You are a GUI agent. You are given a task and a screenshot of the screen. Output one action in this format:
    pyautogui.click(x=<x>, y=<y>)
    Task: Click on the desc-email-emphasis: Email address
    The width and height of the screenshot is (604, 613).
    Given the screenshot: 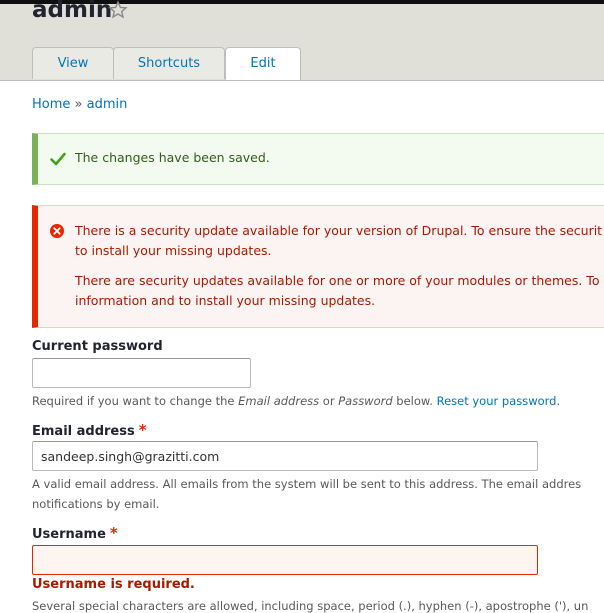 What is the action you would take?
    pyautogui.click(x=279, y=401)
    